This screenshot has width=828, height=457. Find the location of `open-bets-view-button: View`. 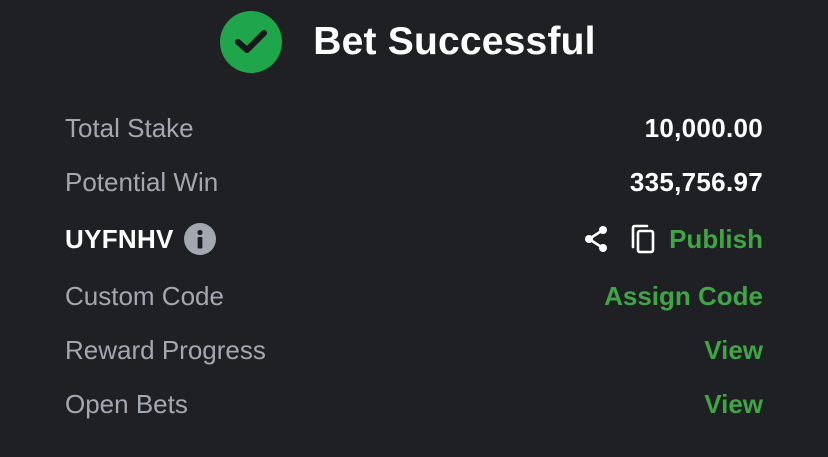

open-bets-view-button: View is located at coordinates (733, 404).